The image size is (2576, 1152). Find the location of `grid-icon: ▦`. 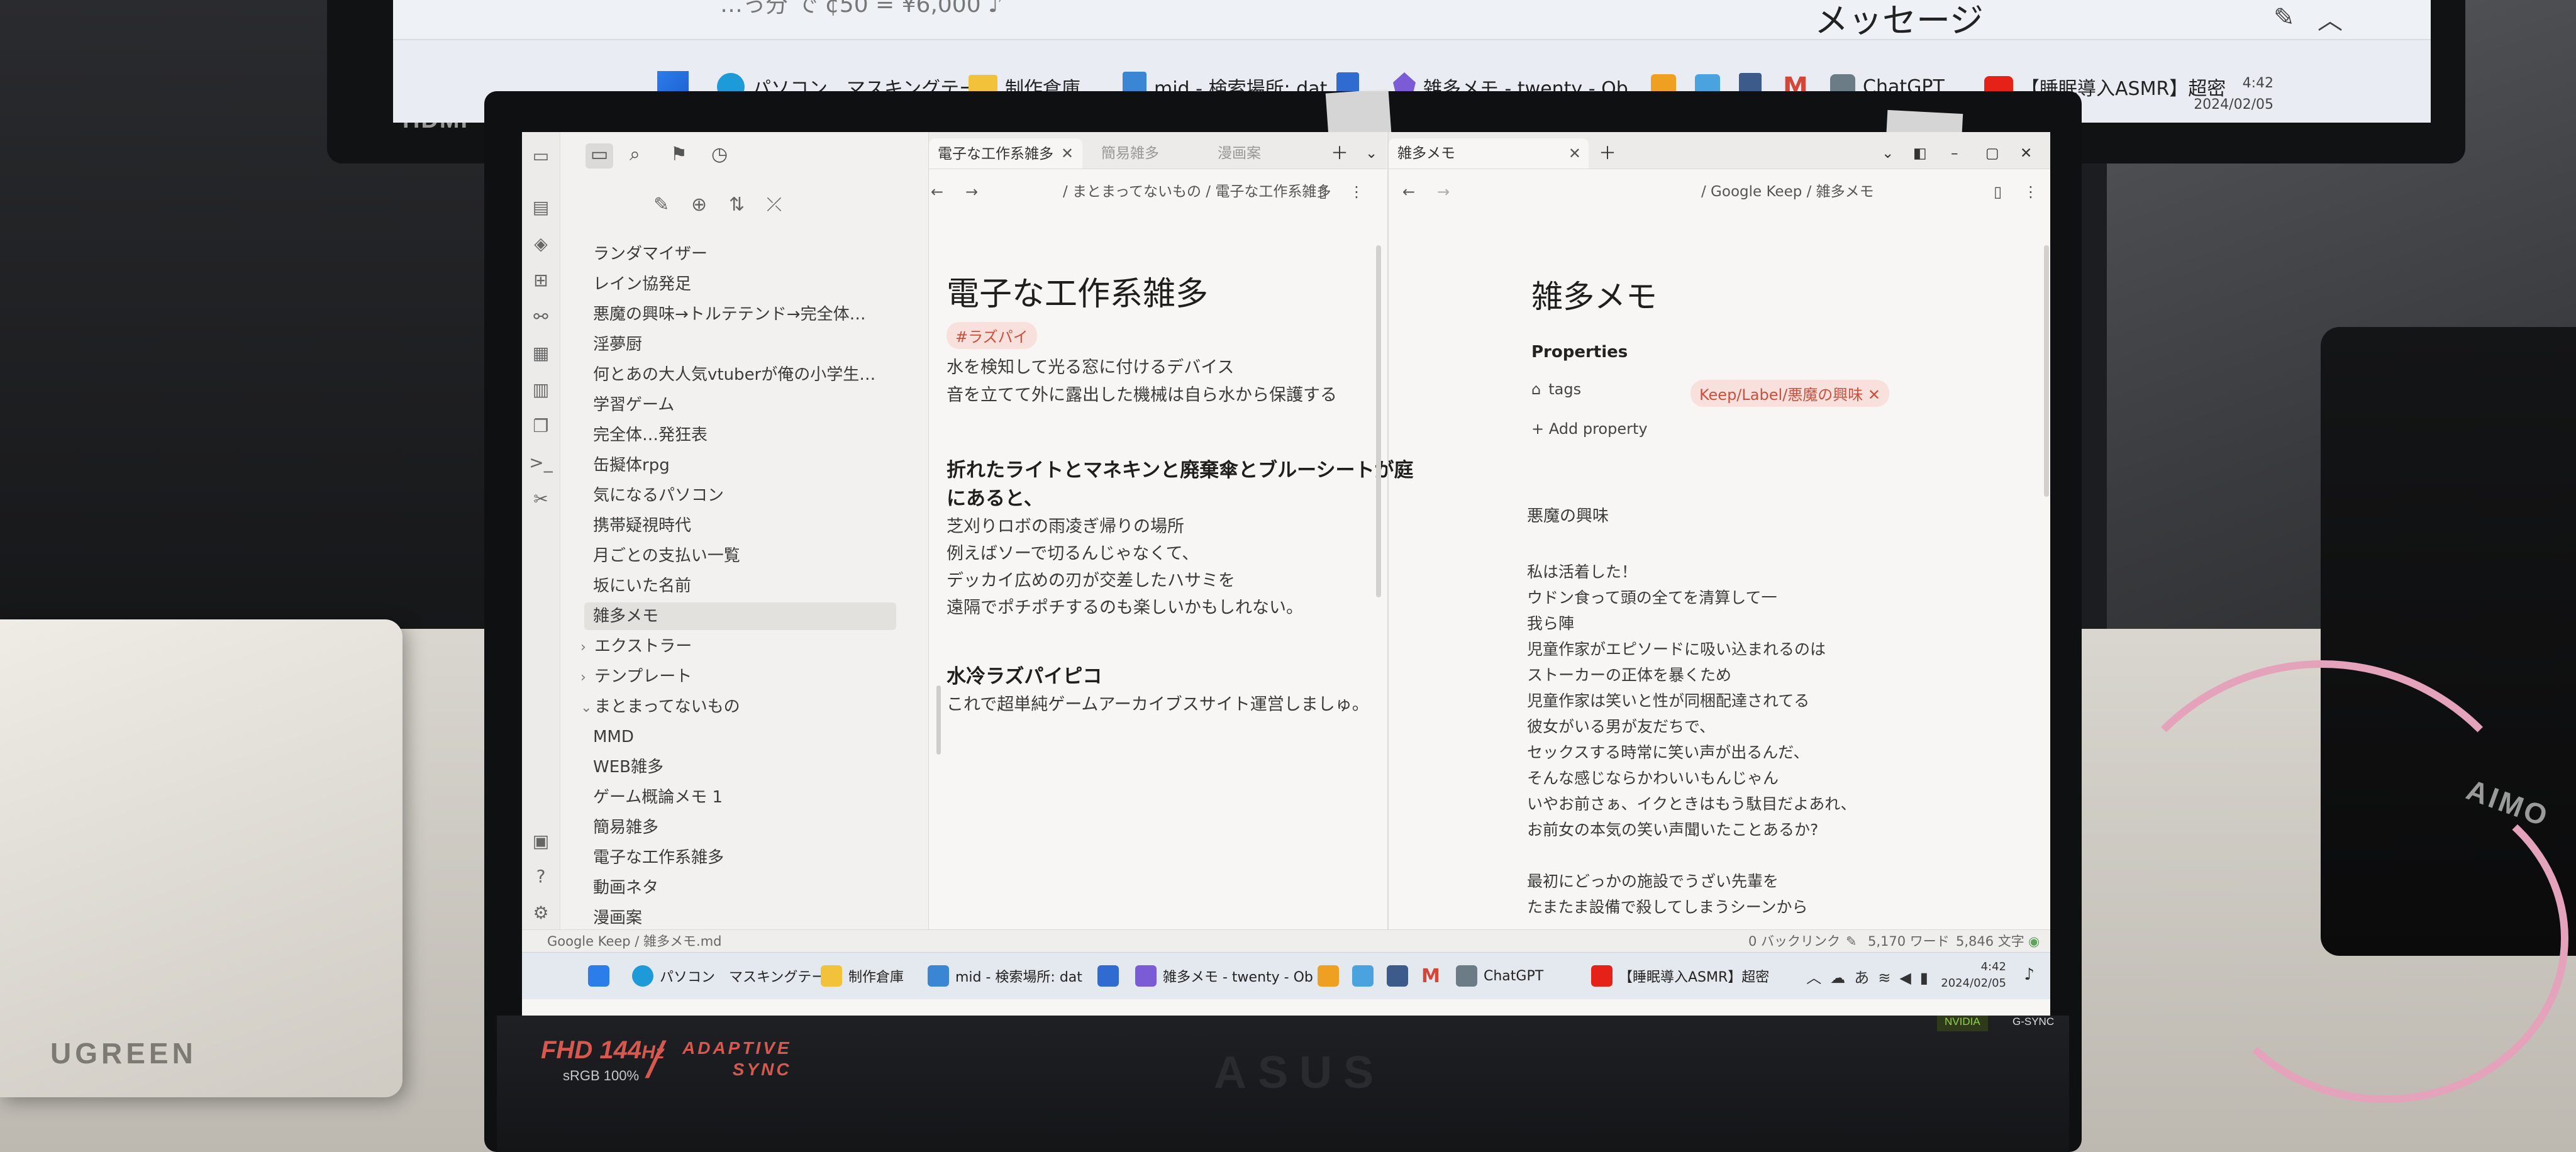

grid-icon: ▦ is located at coordinates (540, 353).